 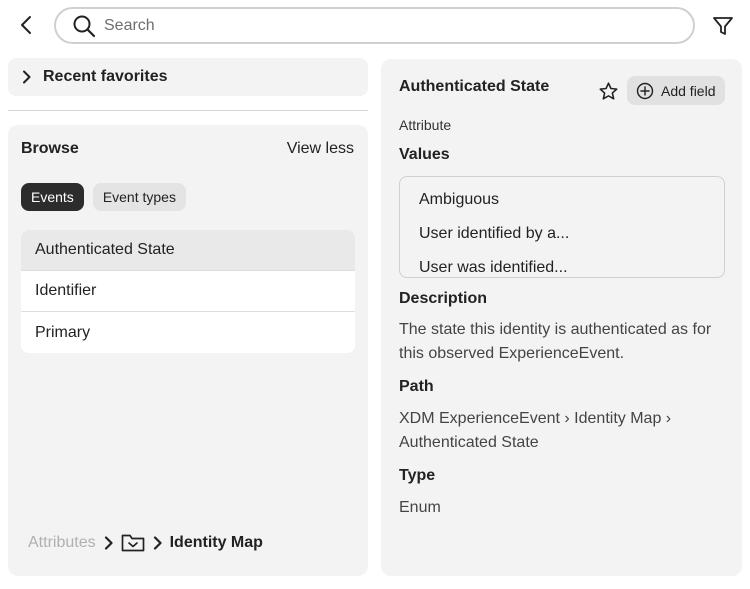 I want to click on filter-button, so click(x=723, y=26).